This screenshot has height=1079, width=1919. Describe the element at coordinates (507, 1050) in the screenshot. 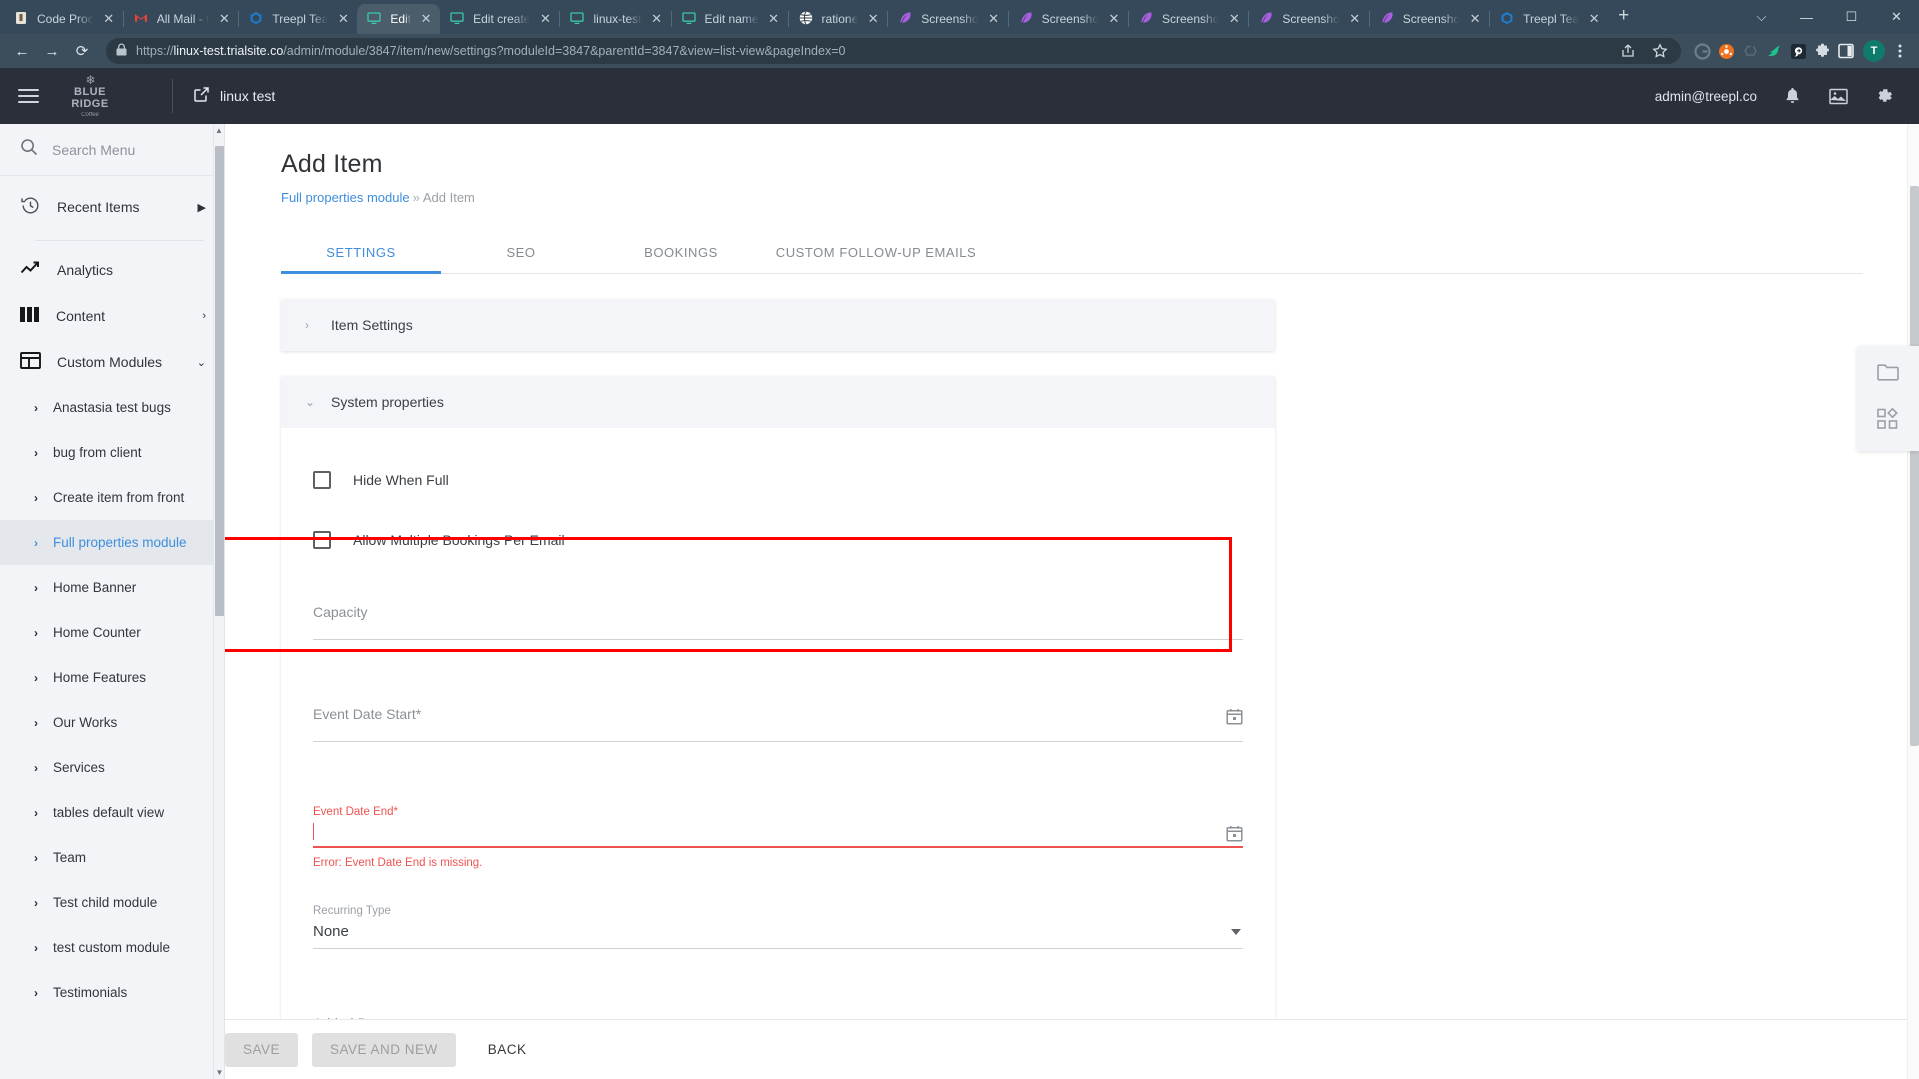

I see `back-button: BACK` at that location.